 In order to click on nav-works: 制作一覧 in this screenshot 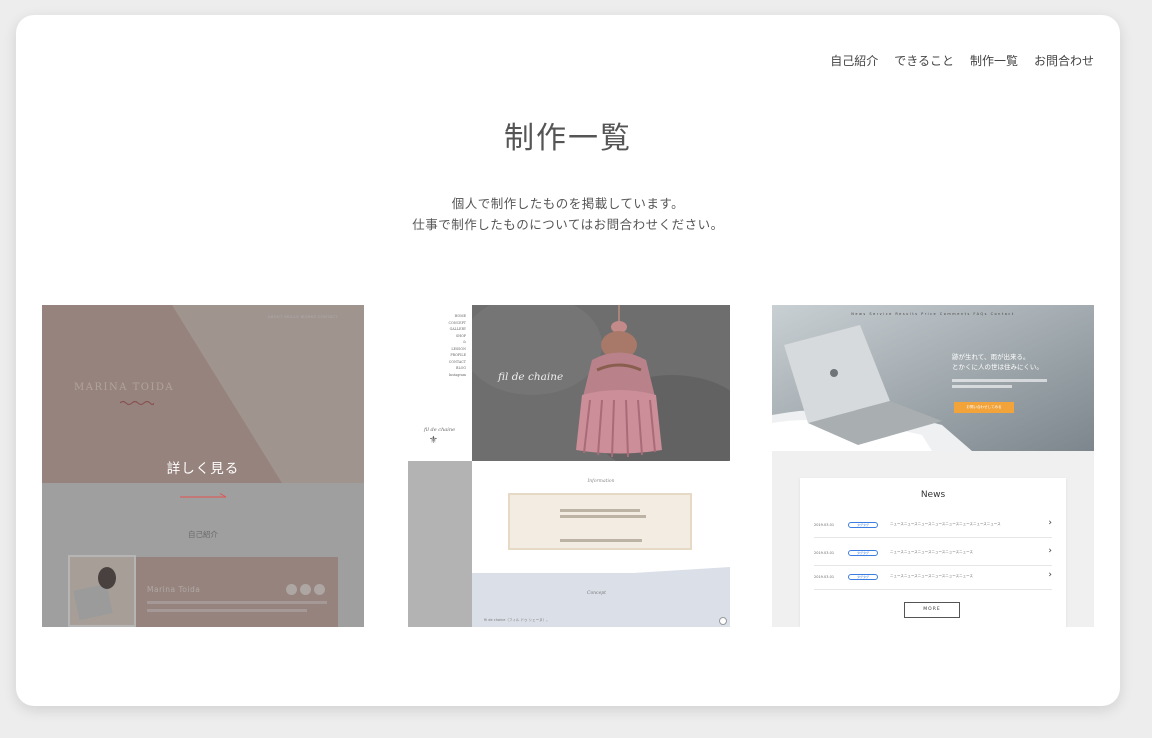, I will do `click(994, 60)`.